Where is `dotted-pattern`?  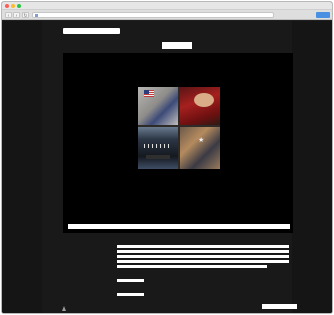 dotted-pattern is located at coordinates (158, 146).